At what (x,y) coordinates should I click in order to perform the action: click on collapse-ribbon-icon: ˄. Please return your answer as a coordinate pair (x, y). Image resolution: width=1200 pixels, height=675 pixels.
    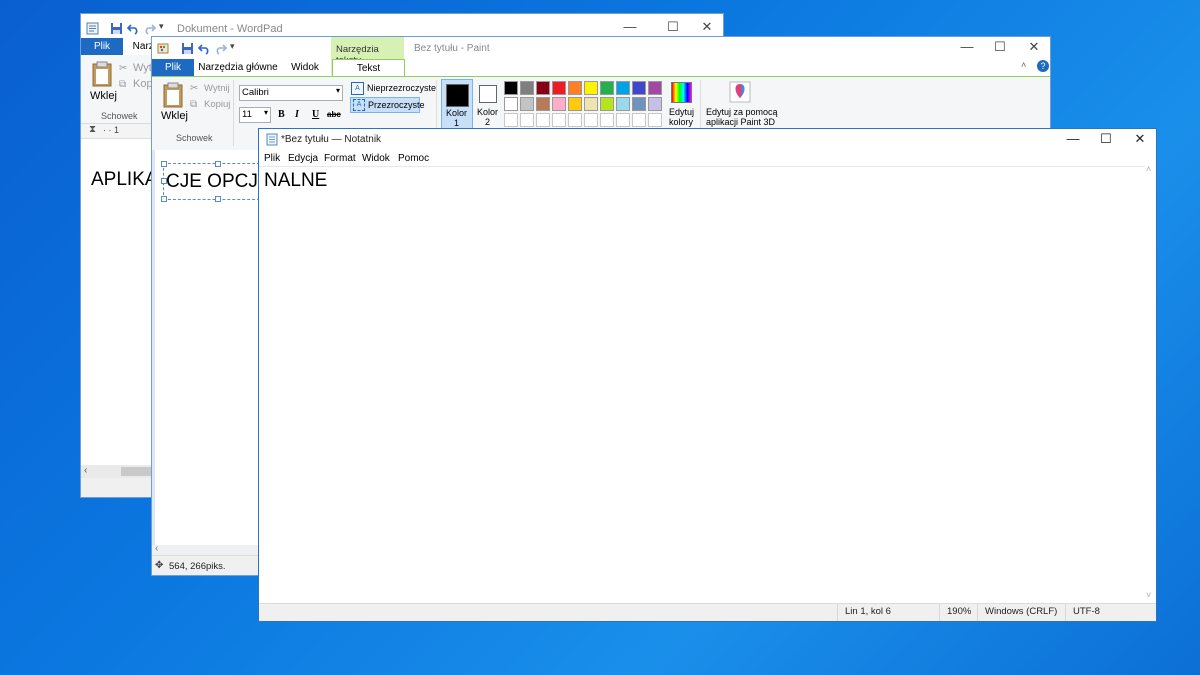
    Looking at the image, I should click on (1023, 65).